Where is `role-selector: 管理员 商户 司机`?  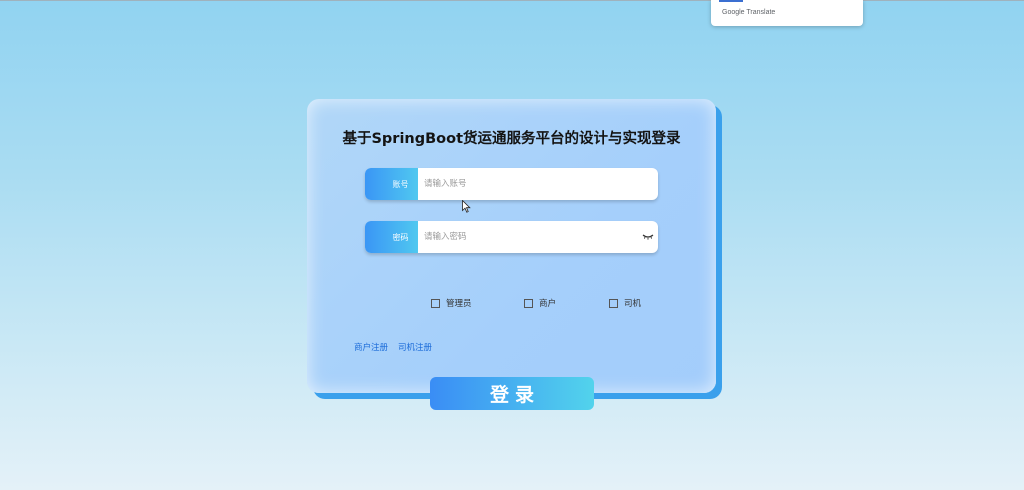
role-selector: 管理员 商户 司机 is located at coordinates (511, 303).